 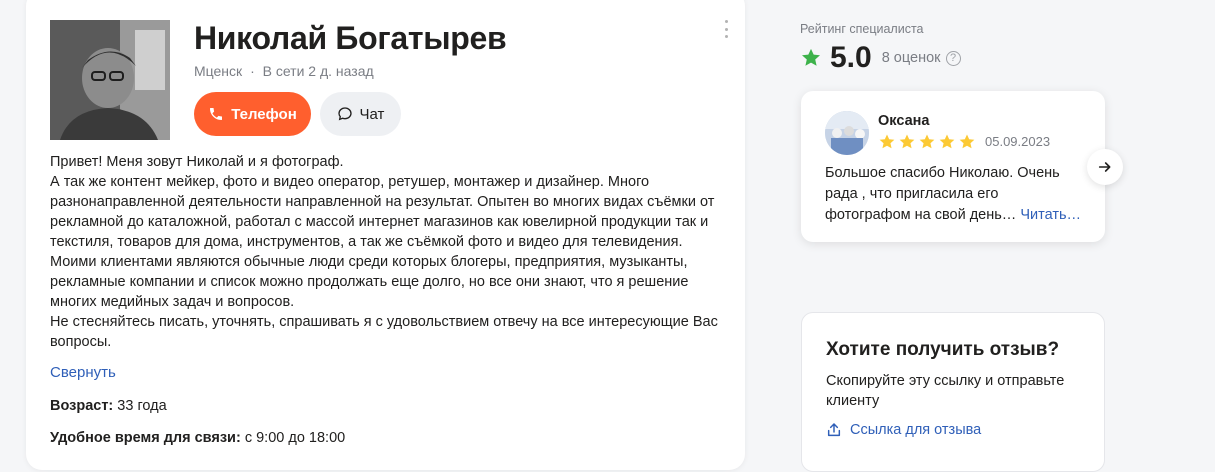 I want to click on more-menu-icon, so click(x=726, y=29).